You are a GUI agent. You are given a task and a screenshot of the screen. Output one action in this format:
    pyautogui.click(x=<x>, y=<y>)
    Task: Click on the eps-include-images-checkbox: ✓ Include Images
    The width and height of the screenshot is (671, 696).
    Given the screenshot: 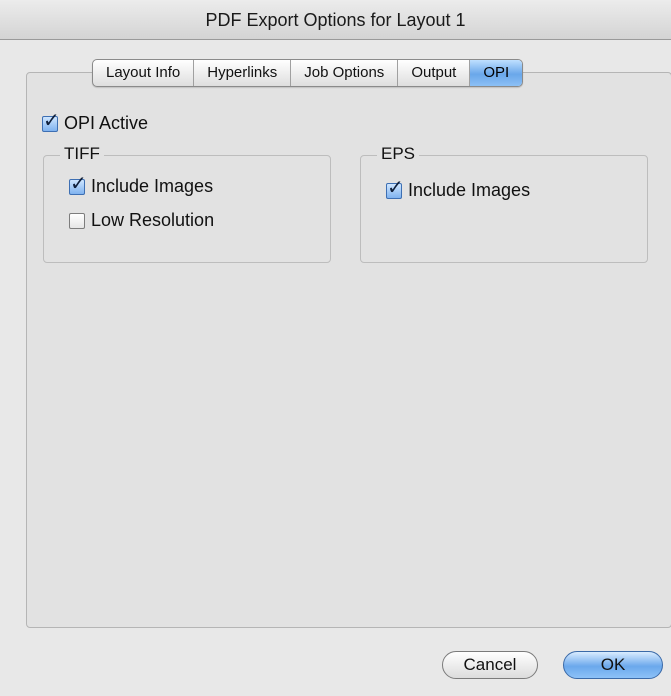 What is the action you would take?
    pyautogui.click(x=458, y=189)
    